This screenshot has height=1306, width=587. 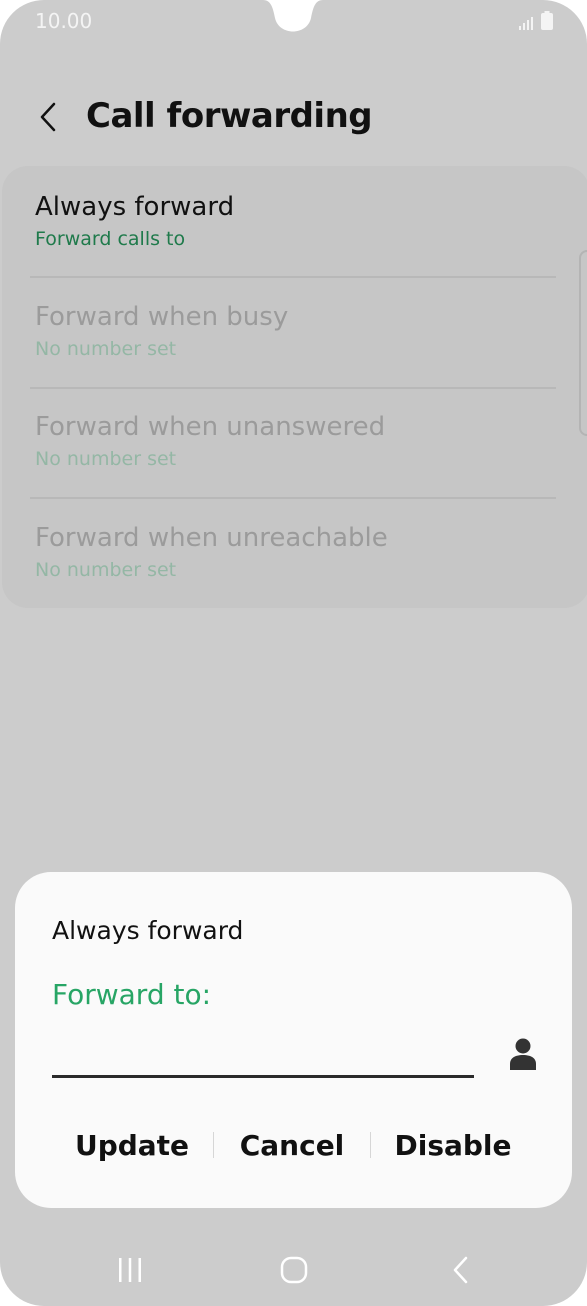 What do you see at coordinates (210, 427) in the screenshot?
I see `option-title: Forward when unanswered` at bounding box center [210, 427].